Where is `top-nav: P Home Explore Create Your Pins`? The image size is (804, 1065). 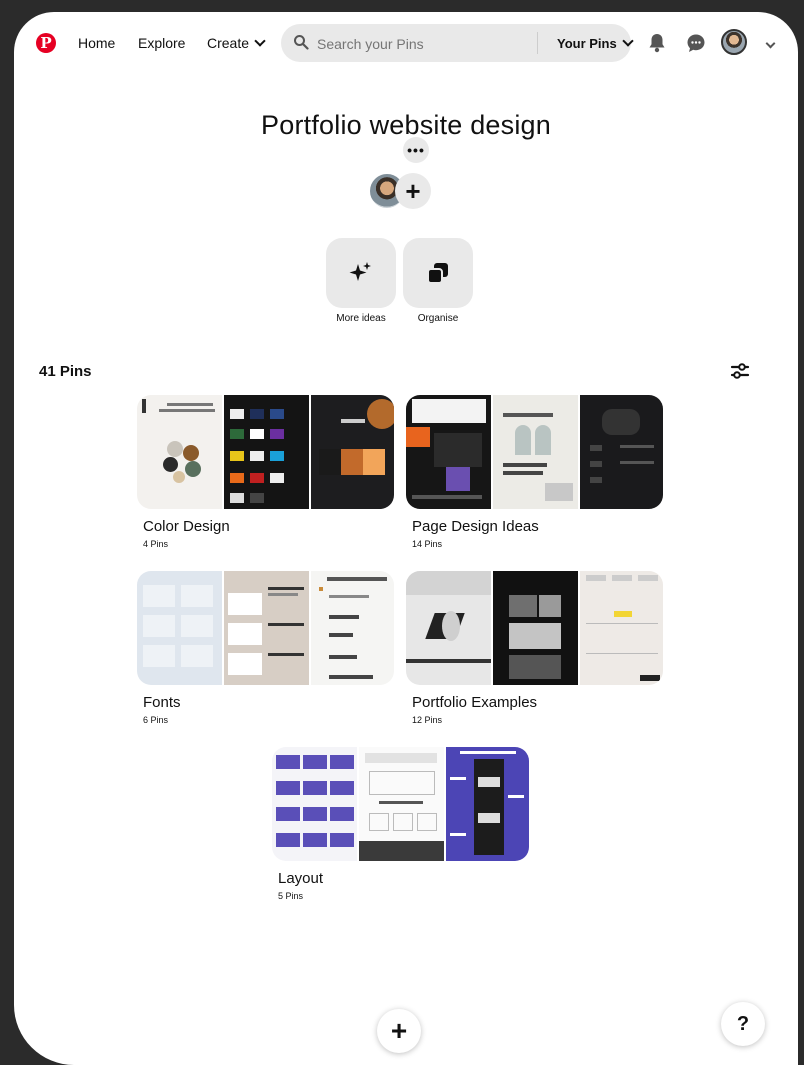
top-nav: P Home Explore Create Your Pins is located at coordinates (406, 44).